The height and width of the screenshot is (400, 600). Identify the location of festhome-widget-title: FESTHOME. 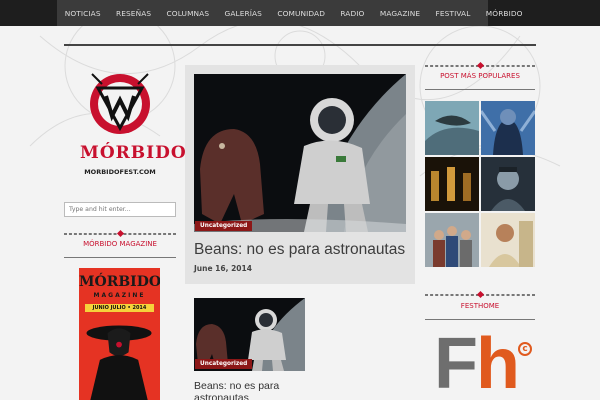
(480, 306).